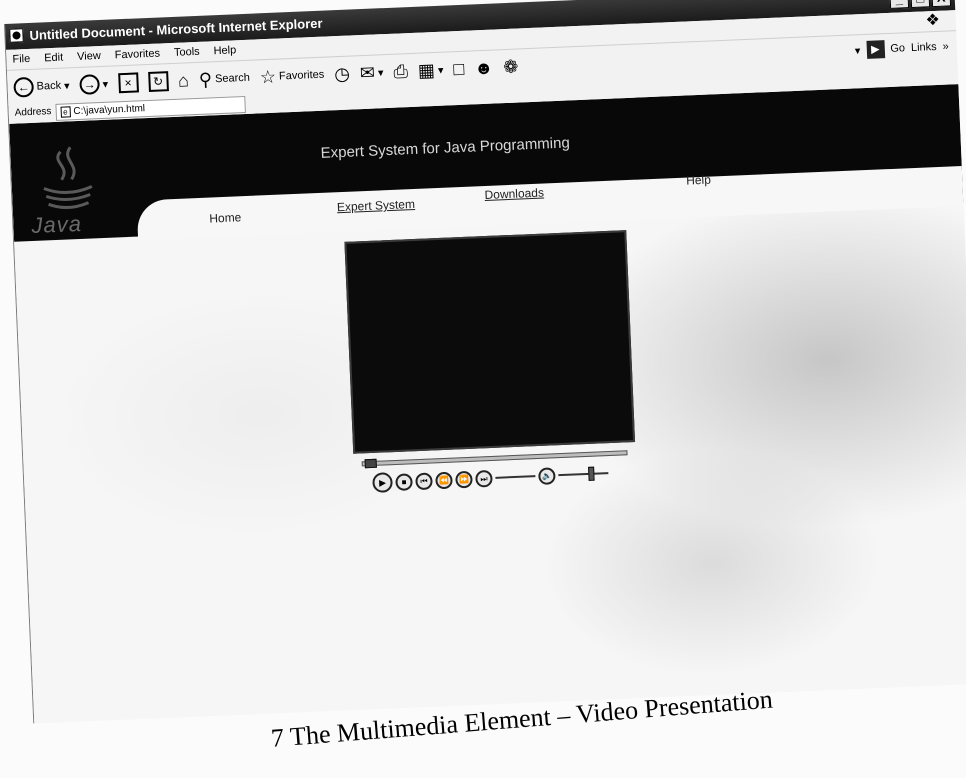  I want to click on stop-button: ×, so click(128, 83).